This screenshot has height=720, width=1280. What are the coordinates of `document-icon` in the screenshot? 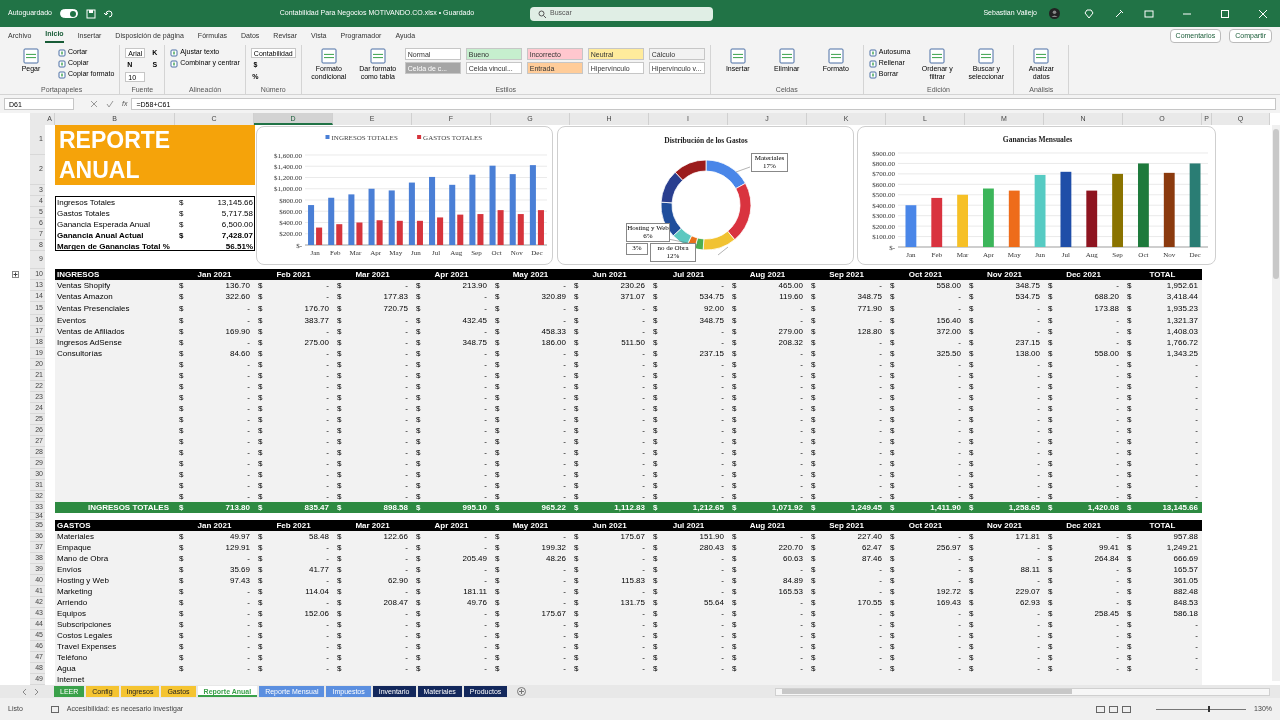 It's located at (328, 56).